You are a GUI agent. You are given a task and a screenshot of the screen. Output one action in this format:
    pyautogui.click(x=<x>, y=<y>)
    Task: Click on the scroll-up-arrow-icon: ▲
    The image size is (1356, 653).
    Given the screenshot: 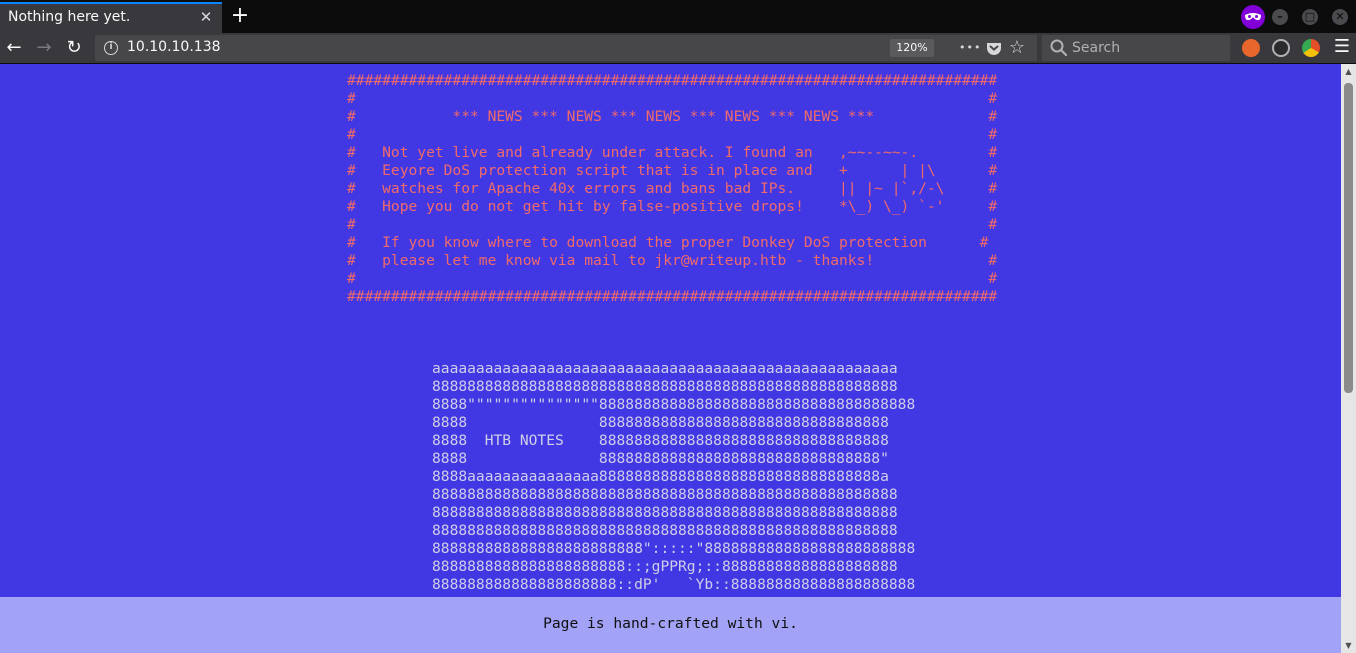 What is the action you would take?
    pyautogui.click(x=1348, y=71)
    